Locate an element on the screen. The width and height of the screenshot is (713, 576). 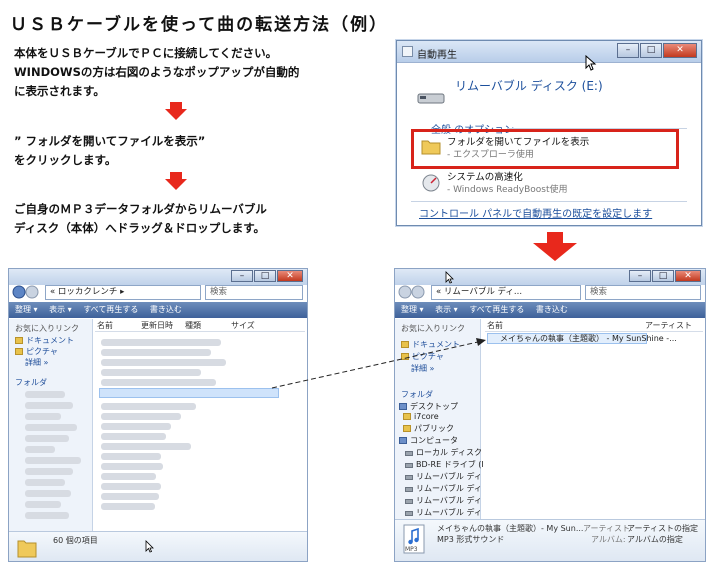
drag-arrow-icon is located at coordinates (378, 363).